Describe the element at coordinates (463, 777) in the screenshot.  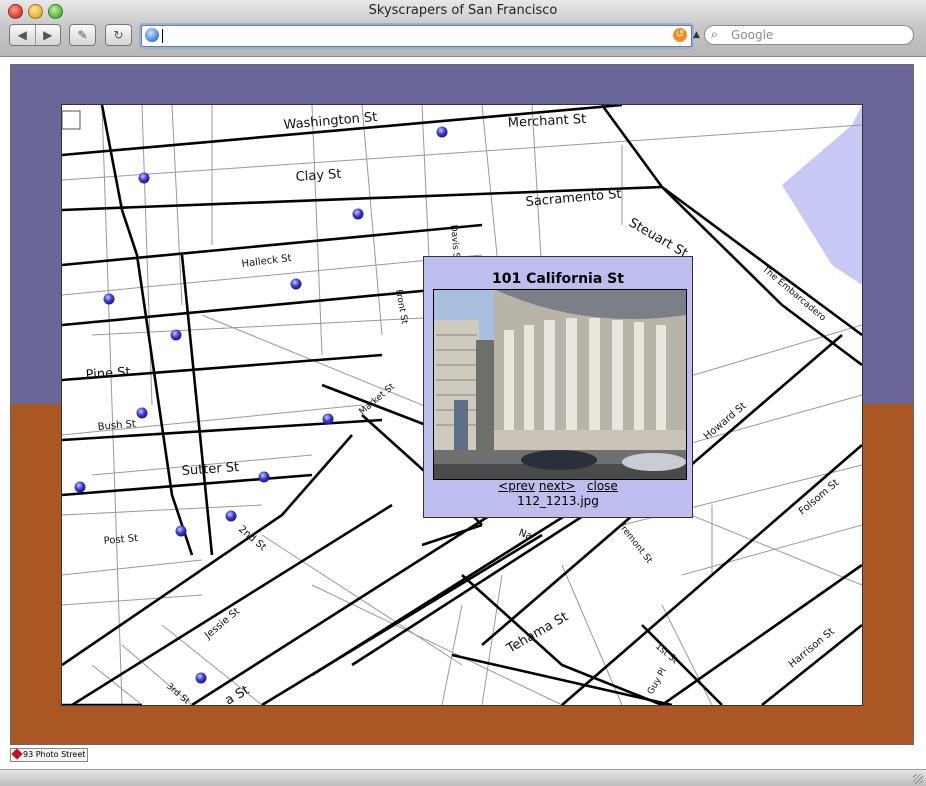
I see `window-bottom-bar` at that location.